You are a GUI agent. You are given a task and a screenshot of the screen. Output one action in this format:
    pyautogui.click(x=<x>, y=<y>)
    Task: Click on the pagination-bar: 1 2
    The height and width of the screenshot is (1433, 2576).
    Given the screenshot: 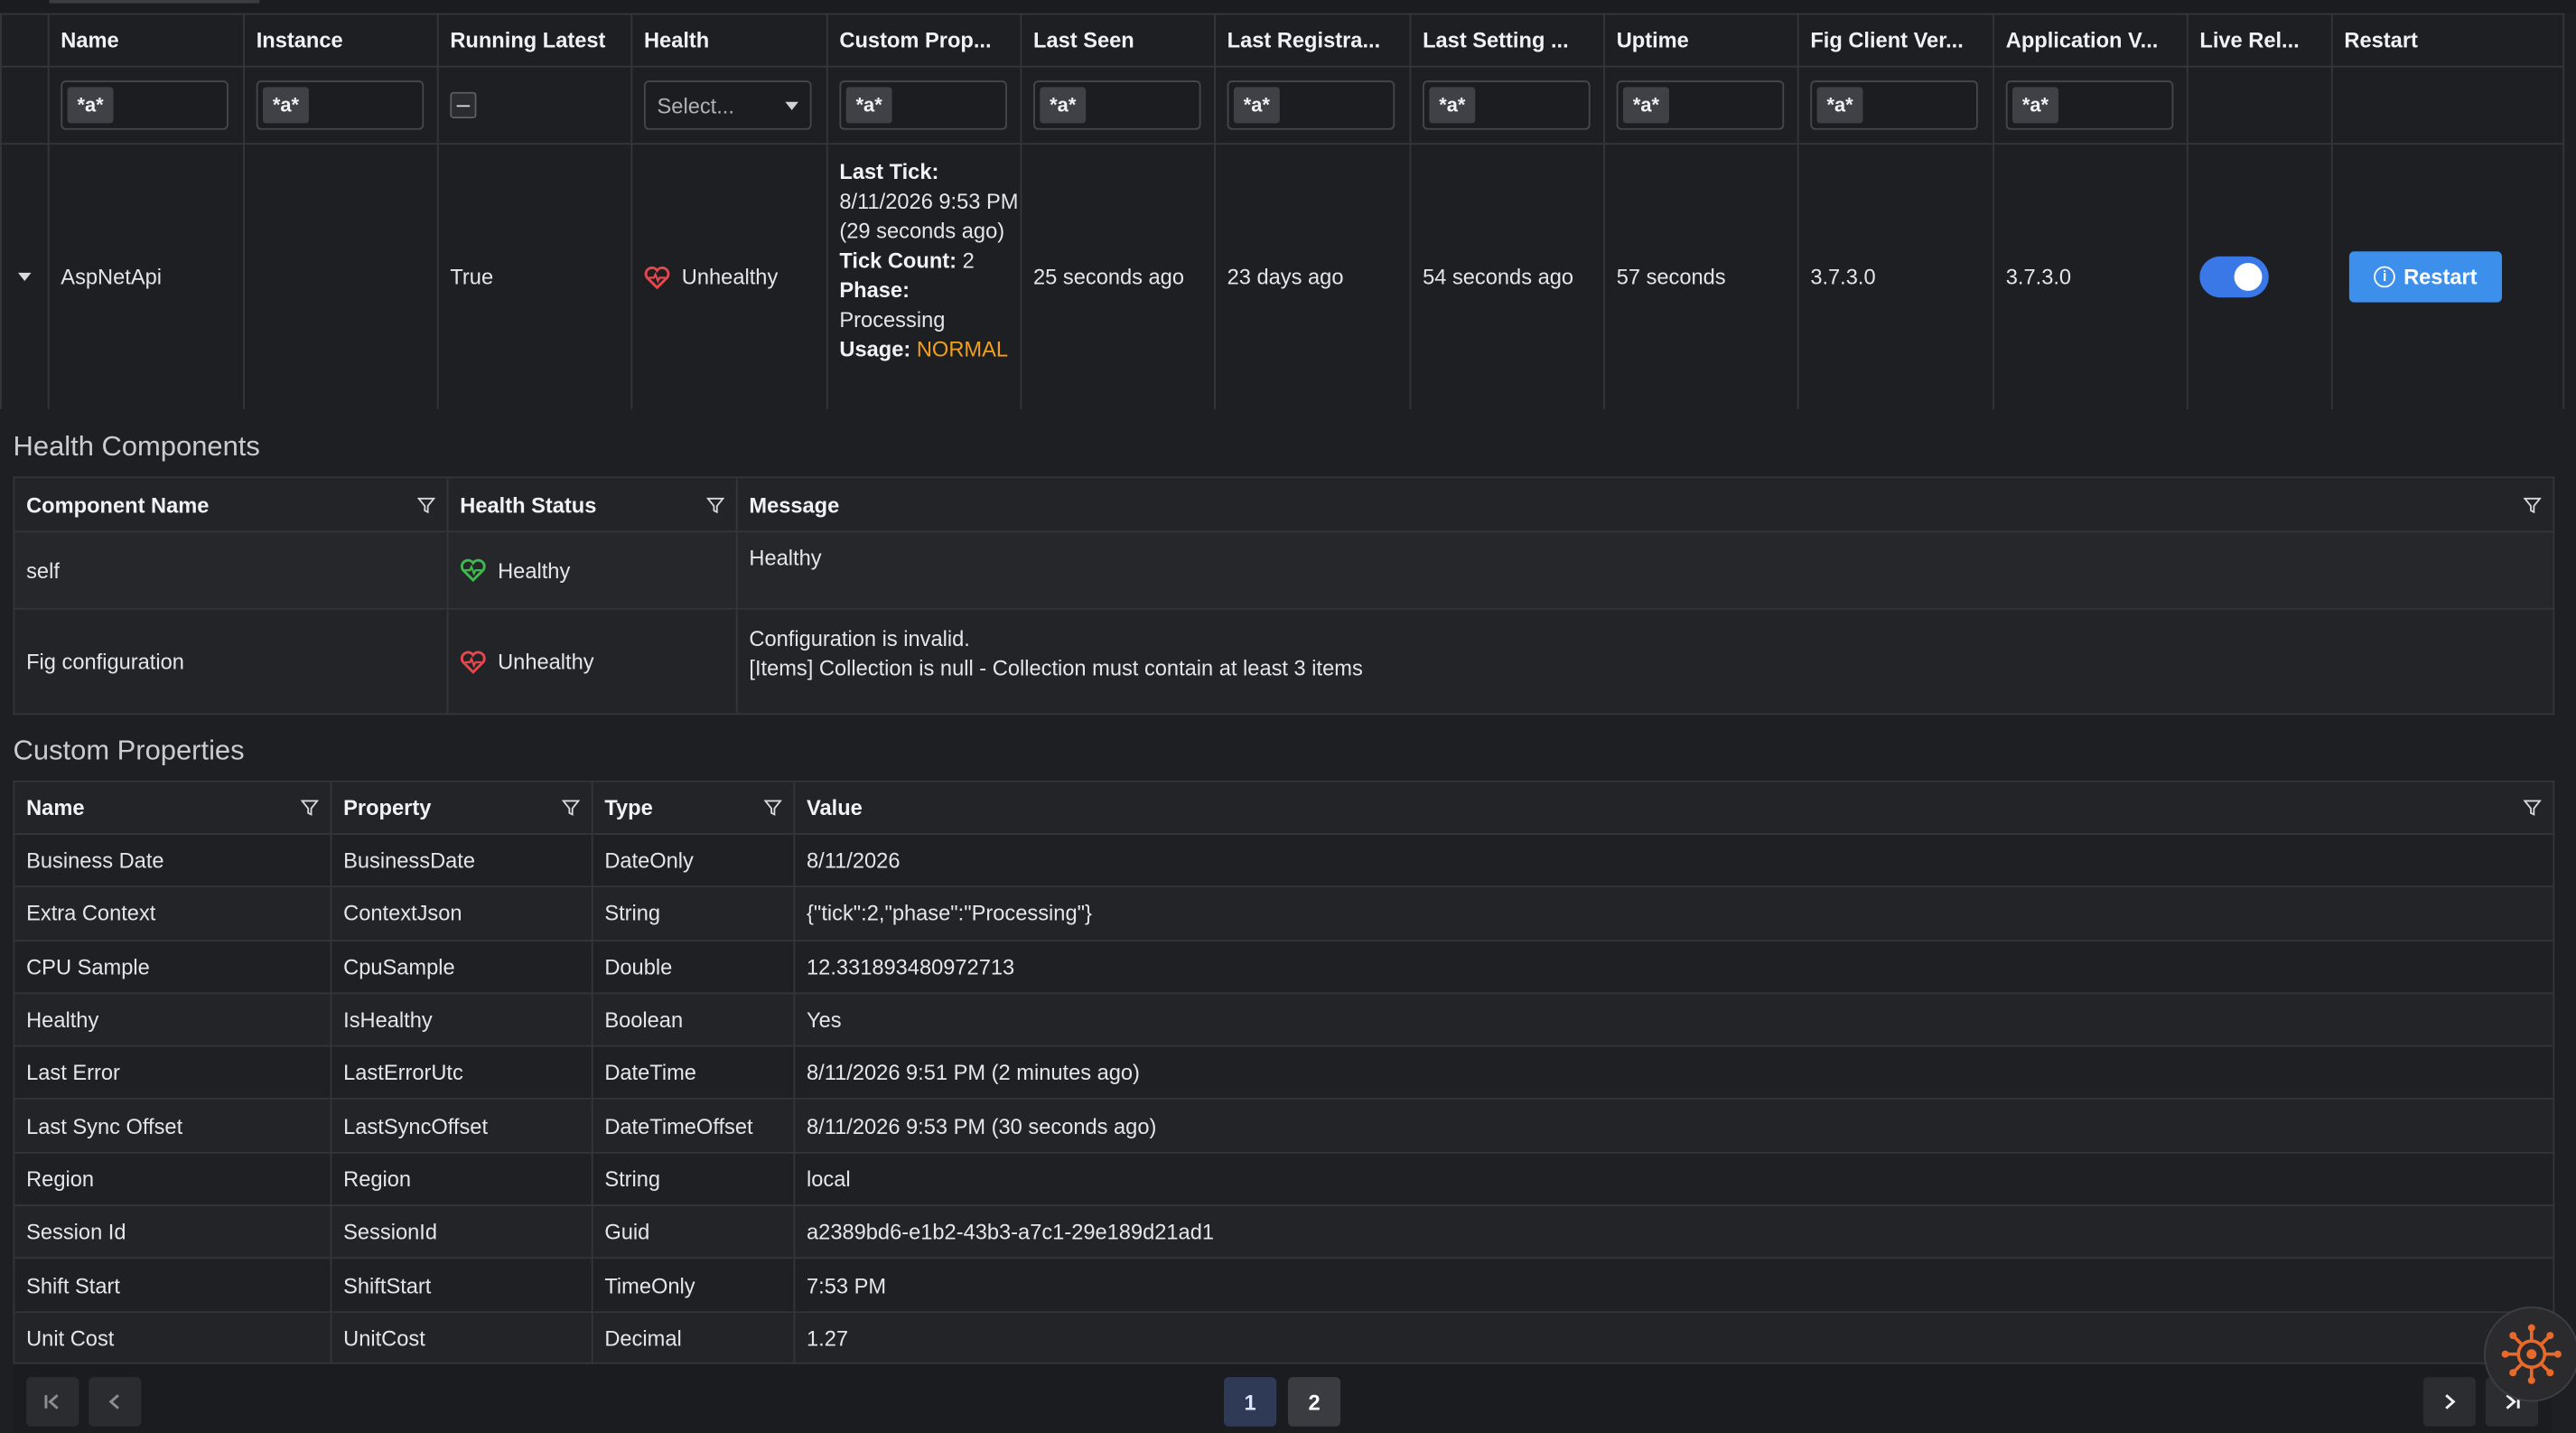 What is the action you would take?
    pyautogui.click(x=1282, y=1397)
    